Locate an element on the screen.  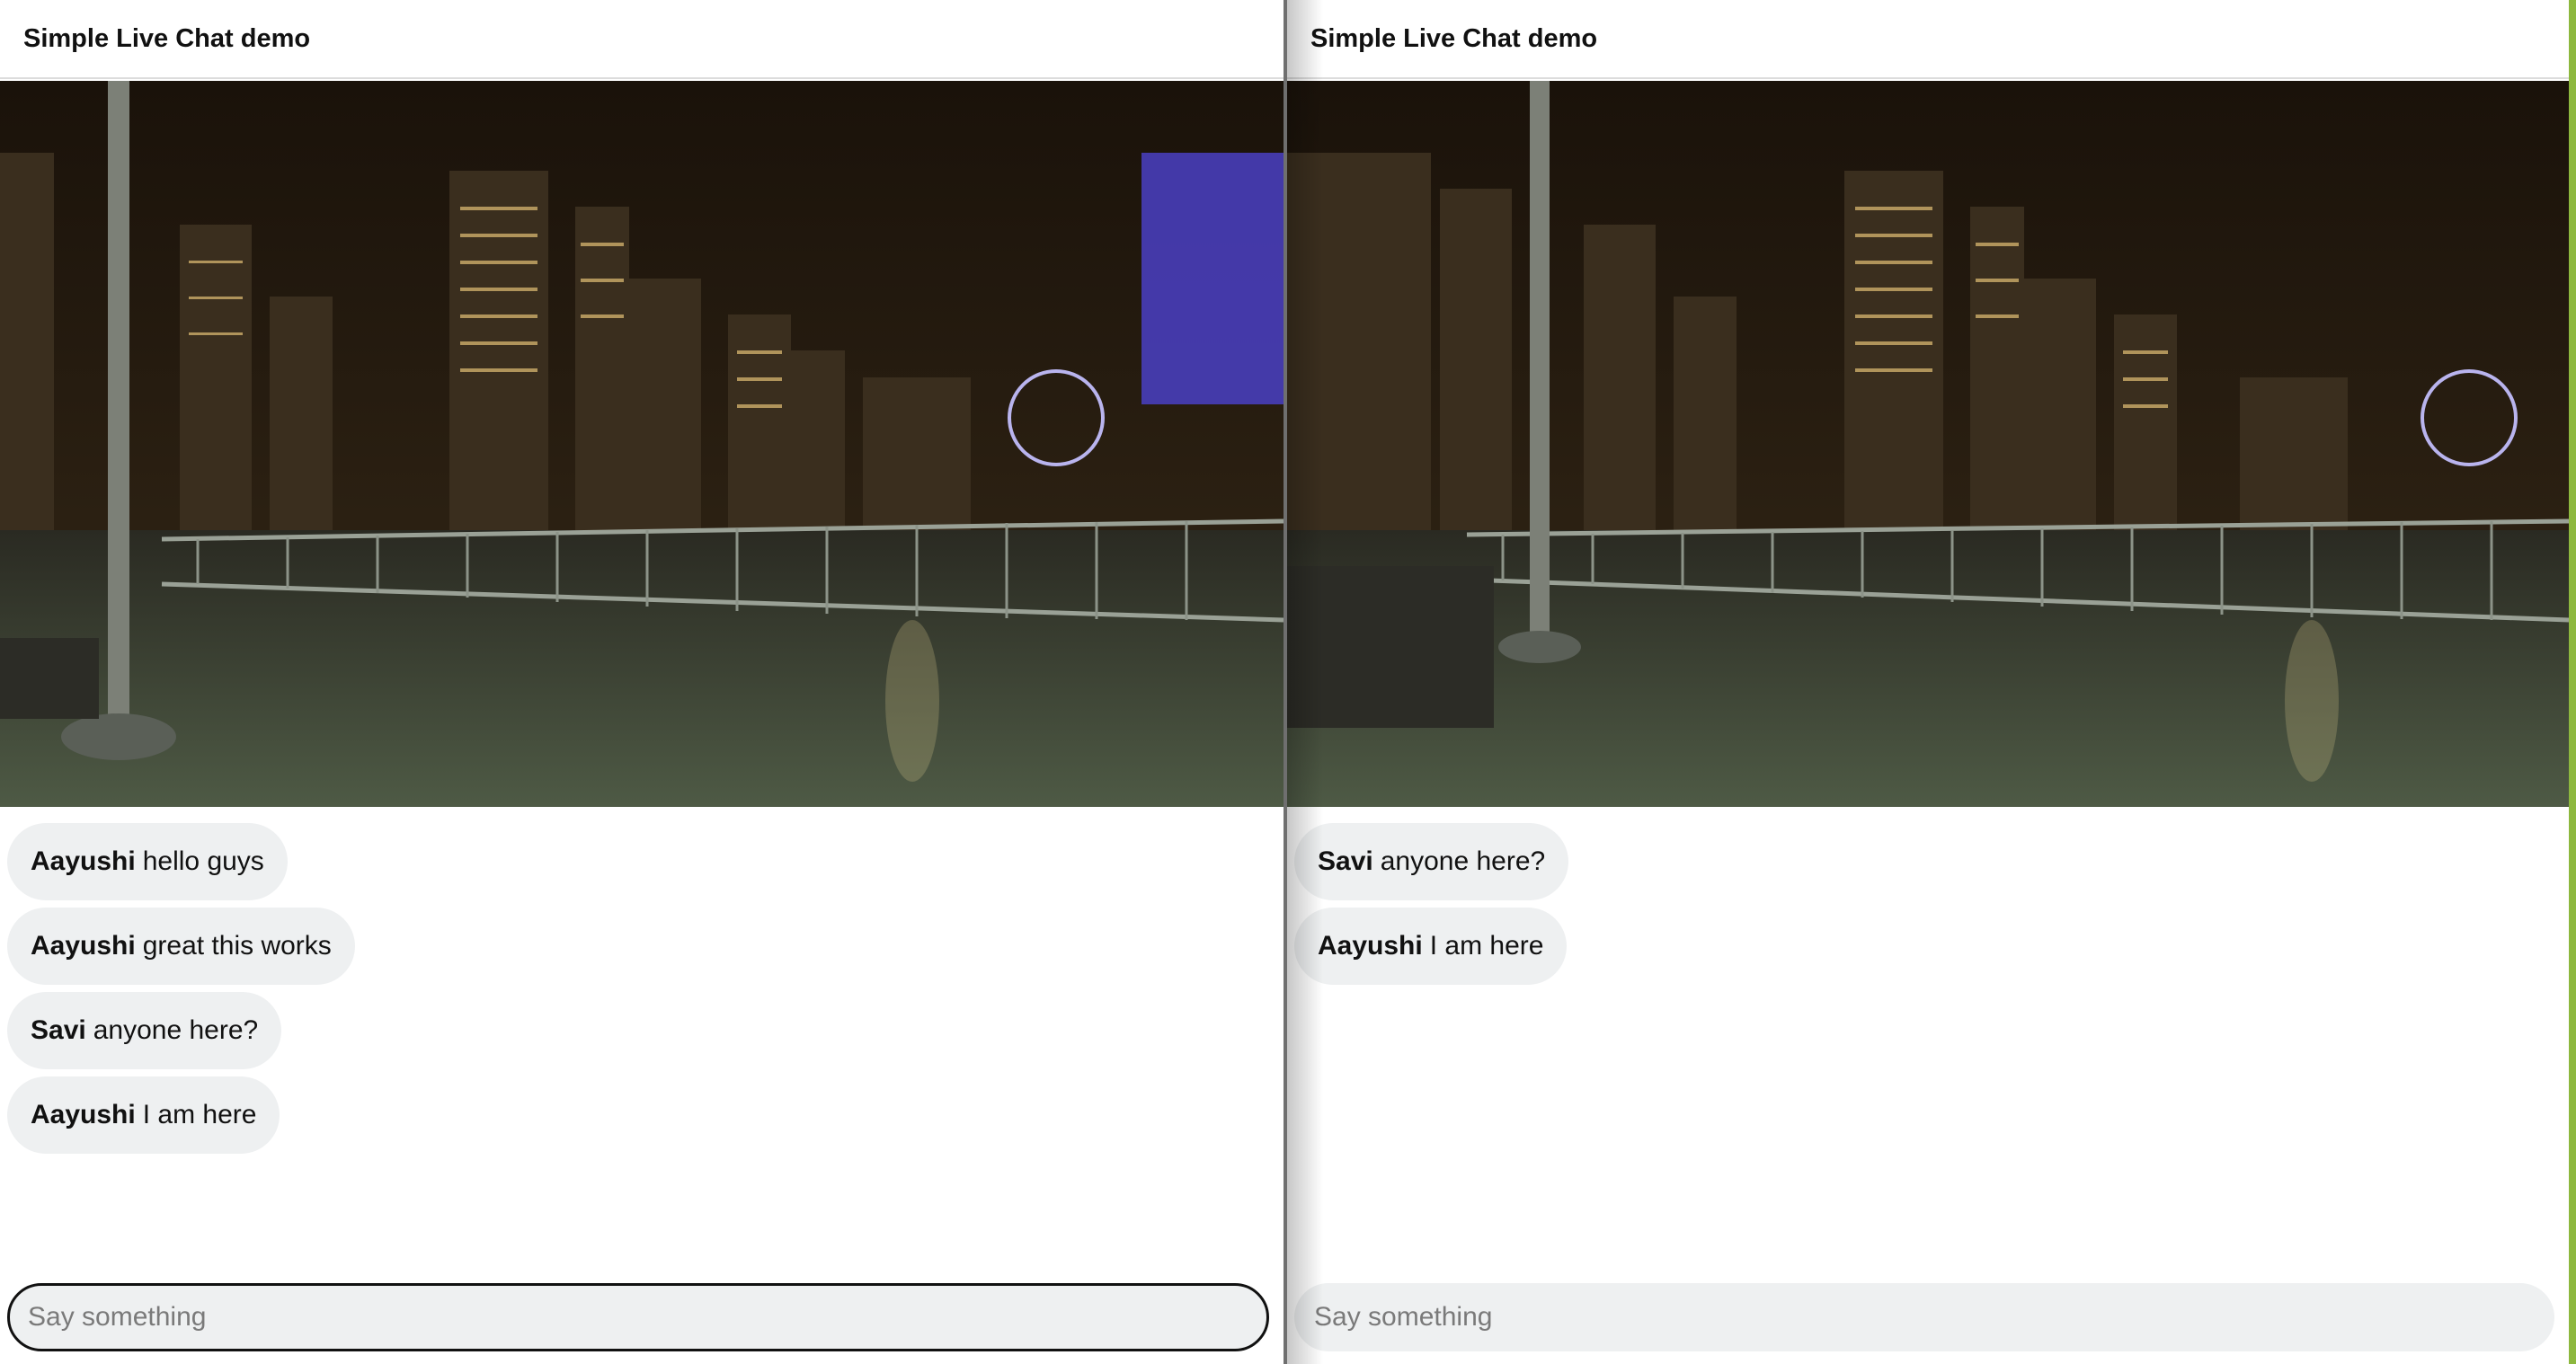
message-text: hello guys is located at coordinates (203, 861).